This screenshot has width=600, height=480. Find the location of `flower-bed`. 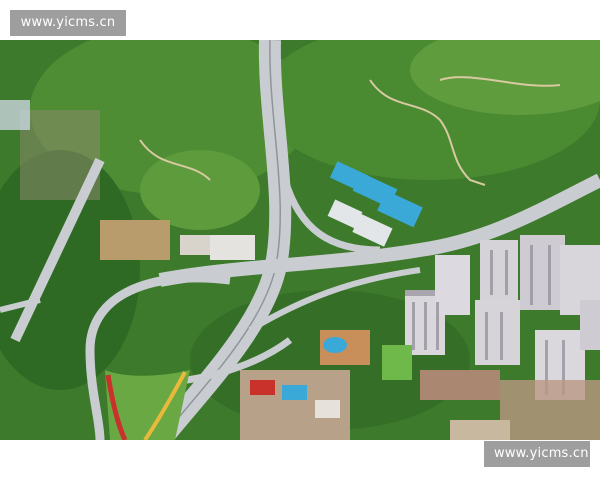

flower-bed is located at coordinates (147, 405).